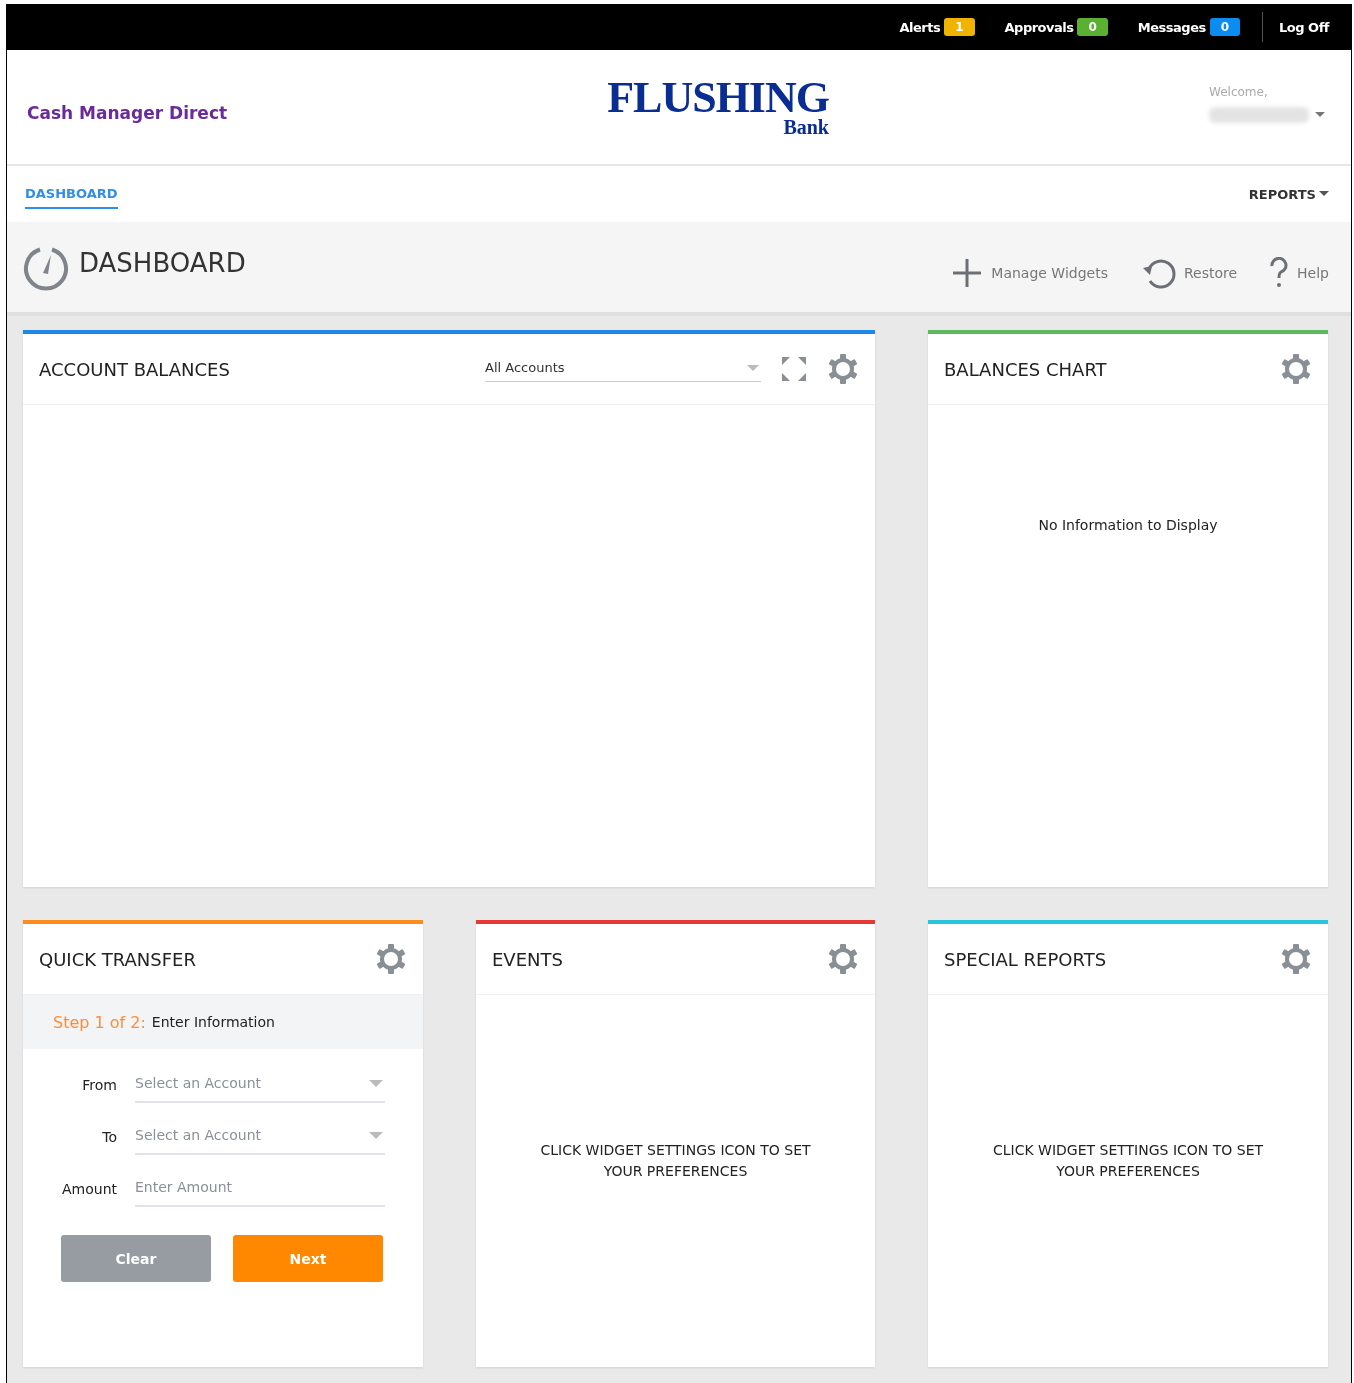 Image resolution: width=1354 pixels, height=1383 pixels. What do you see at coordinates (806, 127) in the screenshot?
I see `logo-subtitle: Bank` at bounding box center [806, 127].